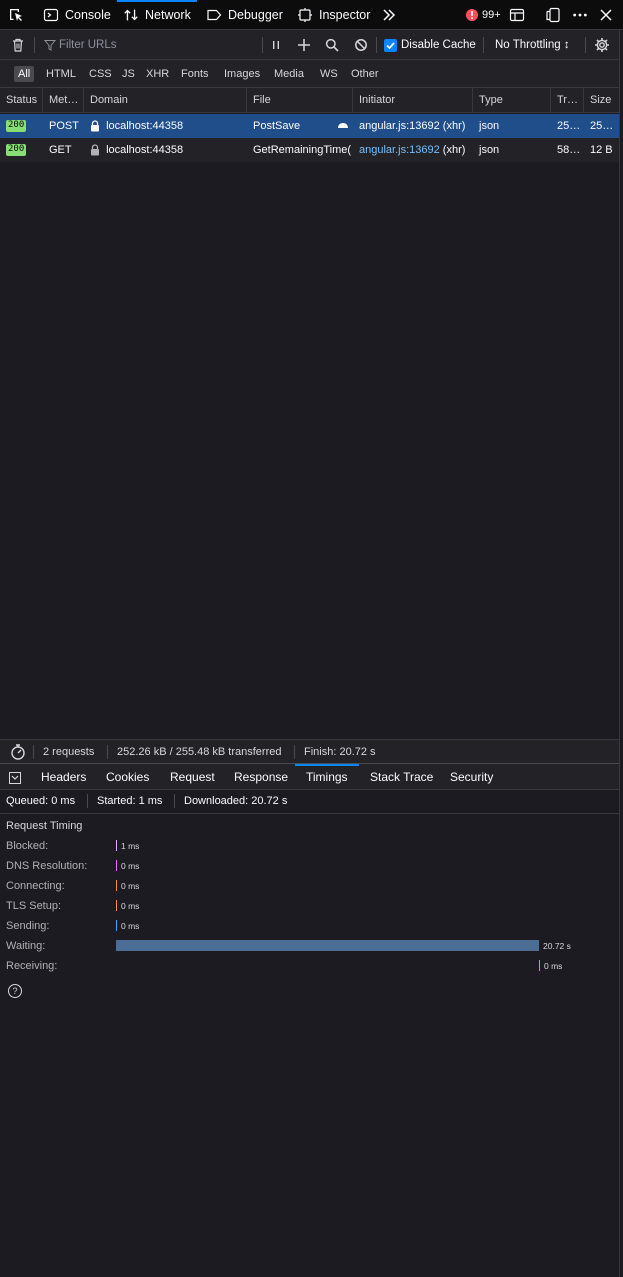 This screenshot has width=623, height=1277. What do you see at coordinates (61, 74) in the screenshot?
I see `filter-html: HTML` at bounding box center [61, 74].